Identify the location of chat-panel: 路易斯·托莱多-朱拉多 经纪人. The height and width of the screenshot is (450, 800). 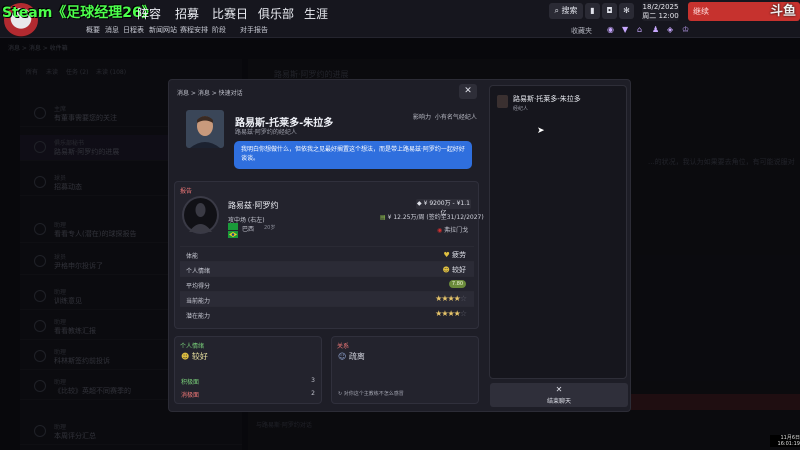
(558, 232).